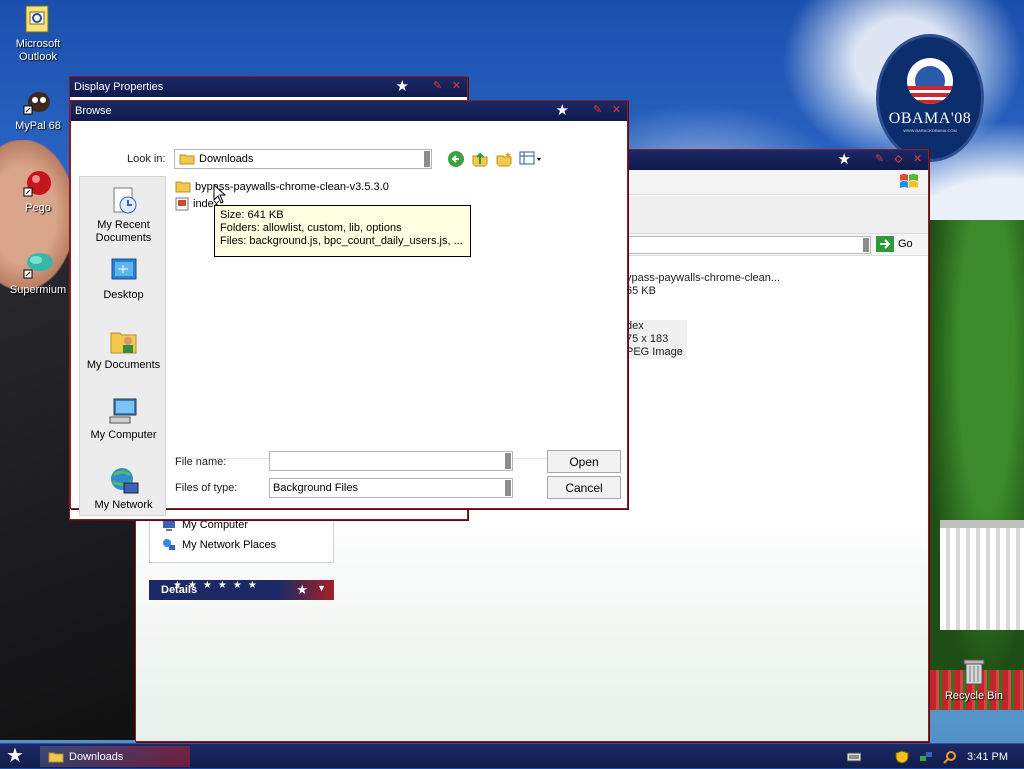  I want to click on obama-badge-url: WWW.BARACKOBAMA.COM, so click(930, 130).